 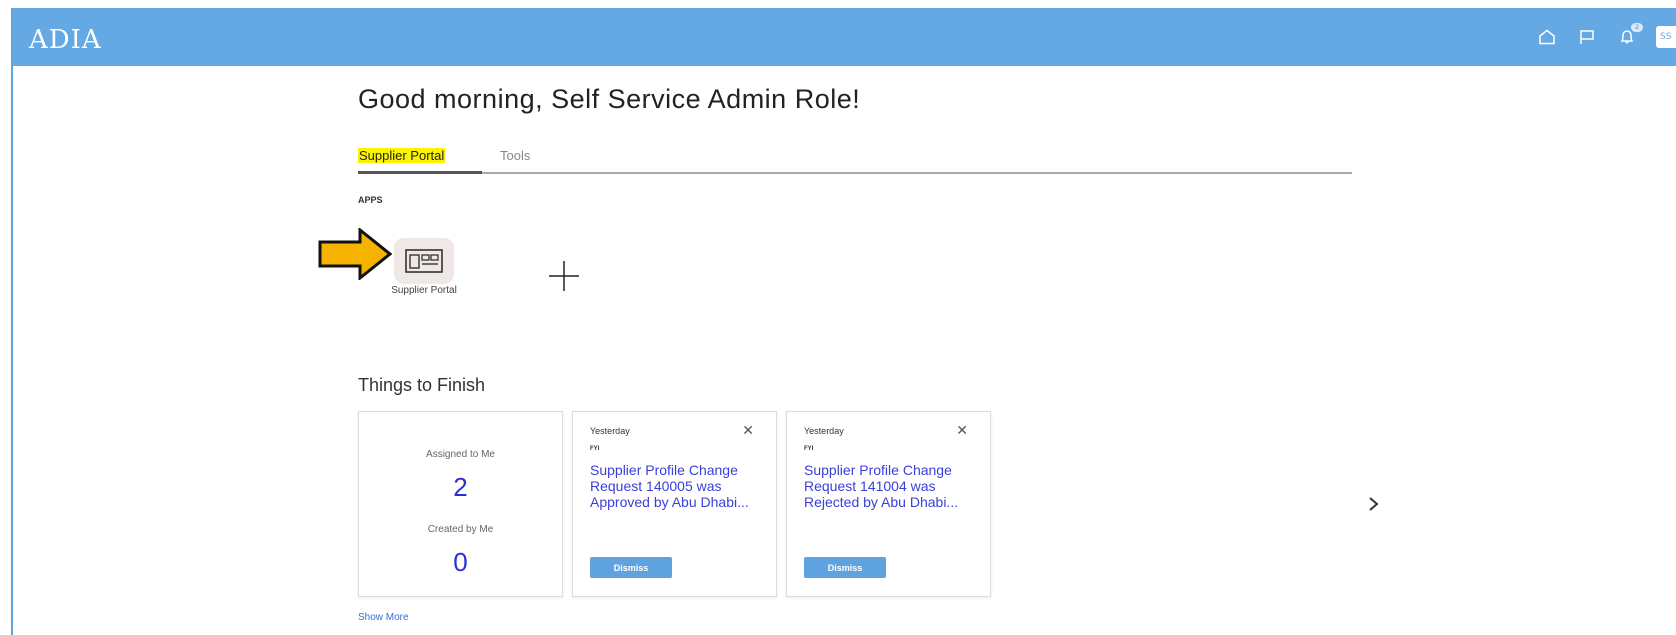 What do you see at coordinates (564, 276) in the screenshot?
I see `plus-icon` at bounding box center [564, 276].